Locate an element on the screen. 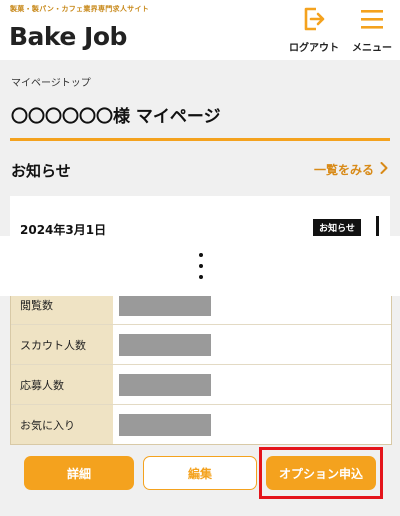 This screenshot has height=516, width=400. see-all-link: 一覧をみる is located at coordinates (351, 169).